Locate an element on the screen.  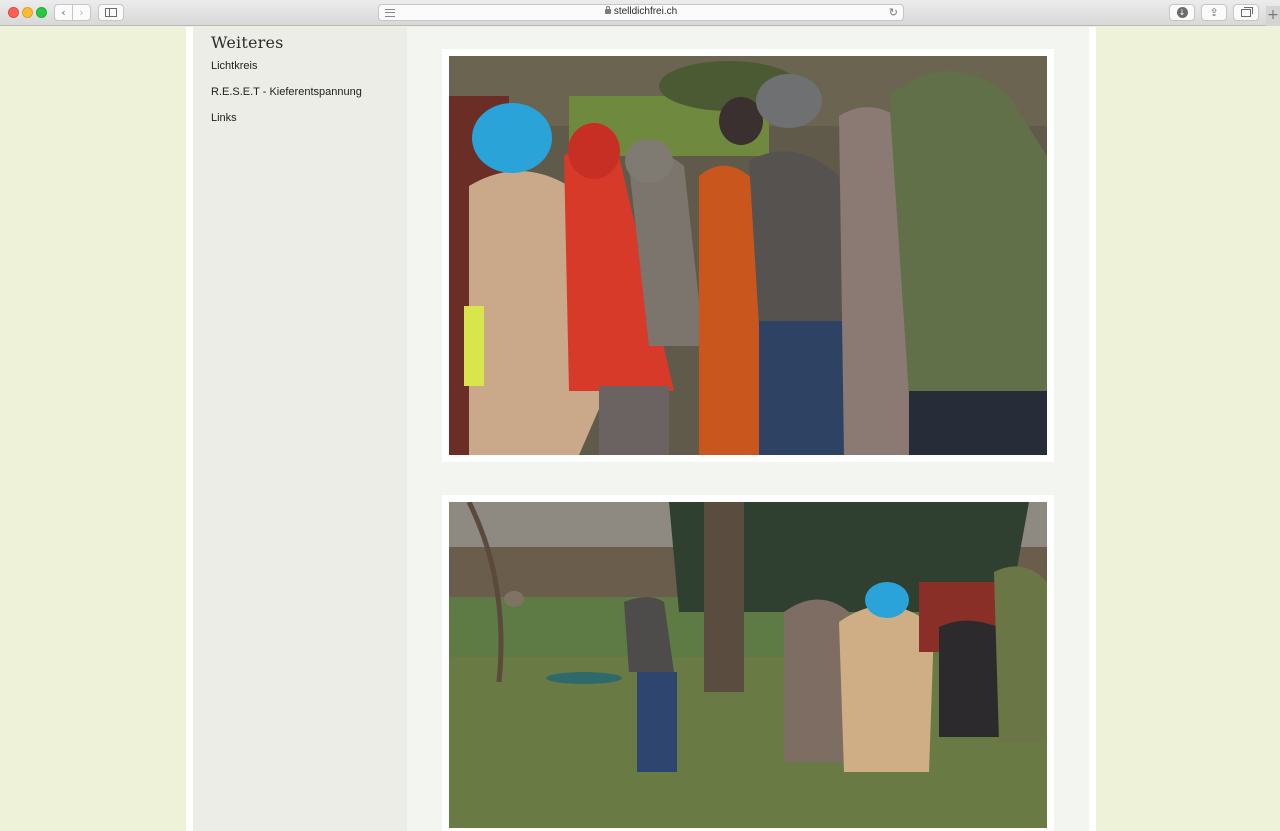
plus-icon: + is located at coordinates (1273, 15).